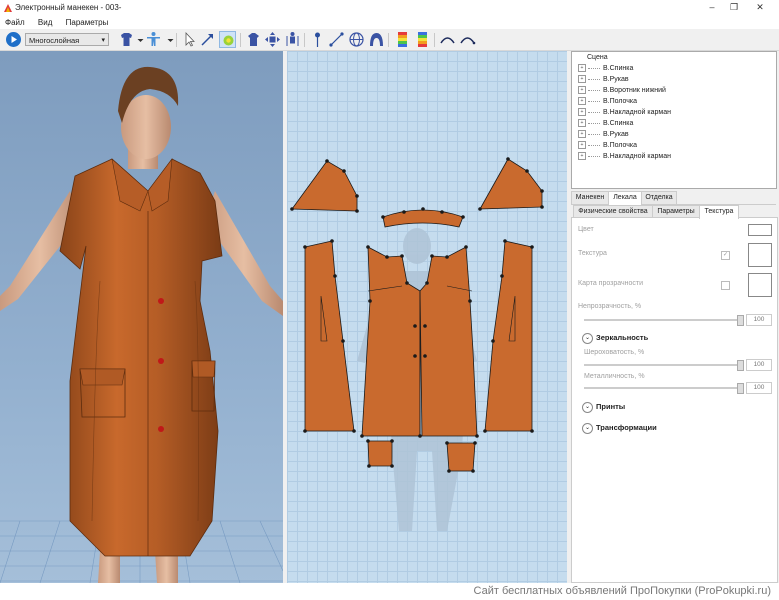  What do you see at coordinates (725, 255) in the screenshot?
I see `texture-checkbox: ✓` at bounding box center [725, 255].